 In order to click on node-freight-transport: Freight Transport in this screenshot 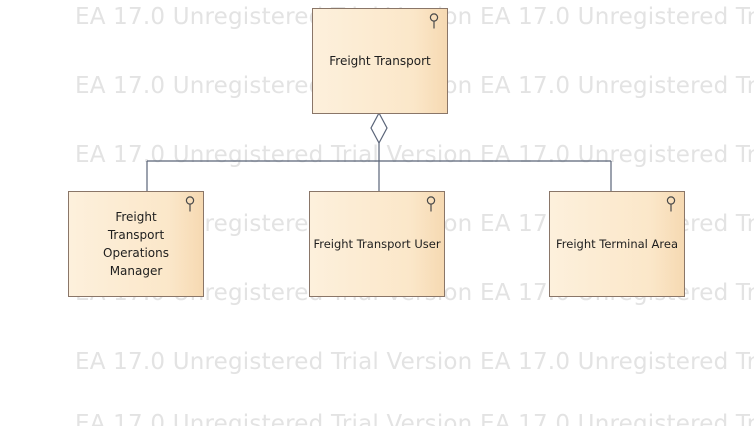, I will do `click(380, 61)`.